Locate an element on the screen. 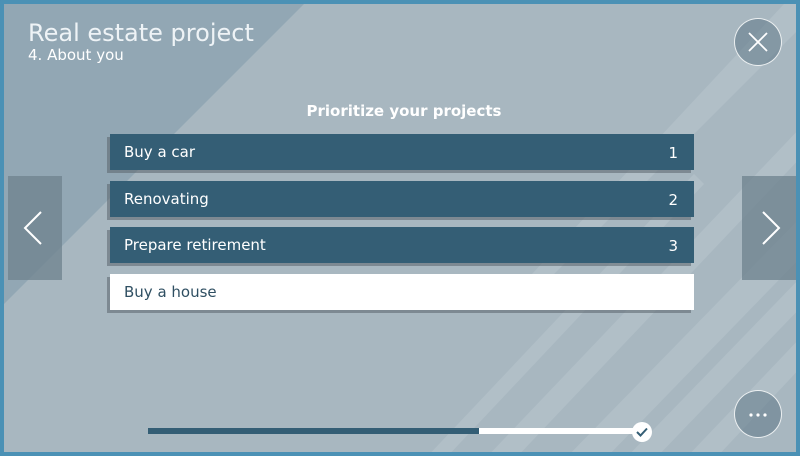 The image size is (800, 456). project-item-prepare-retirement: Prepare retirement 3 is located at coordinates (402, 245).